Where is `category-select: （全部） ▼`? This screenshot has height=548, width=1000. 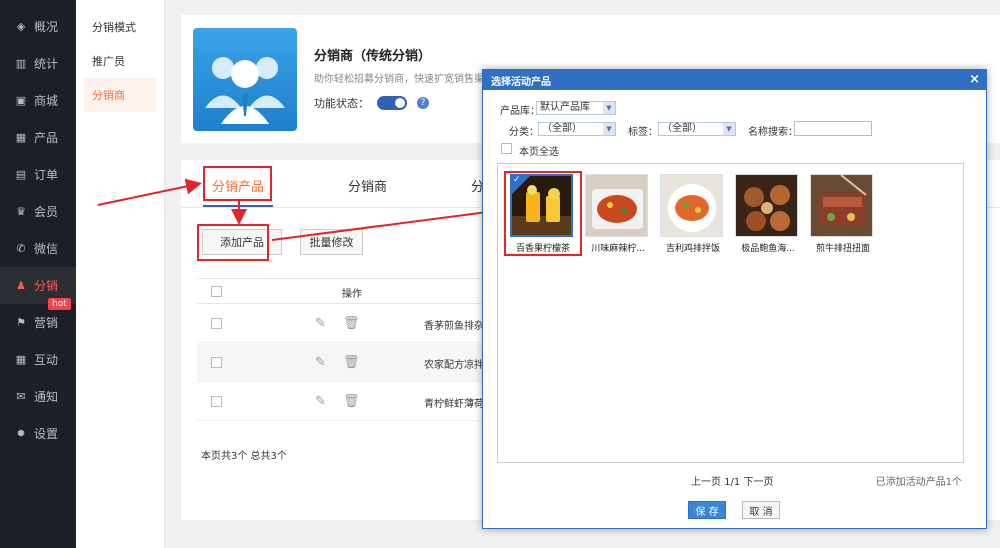 category-select: （全部） ▼ is located at coordinates (577, 129).